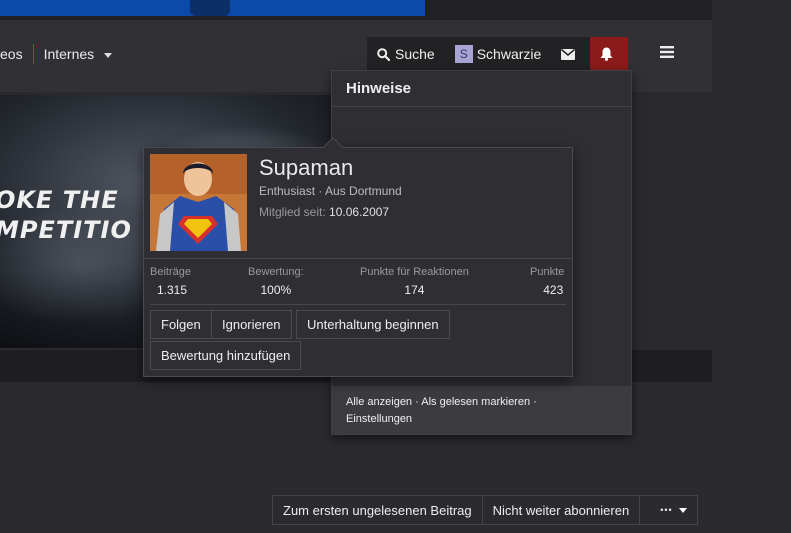  Describe the element at coordinates (276, 281) in the screenshot. I see `stat-rating: Bewertung: 100%` at that location.